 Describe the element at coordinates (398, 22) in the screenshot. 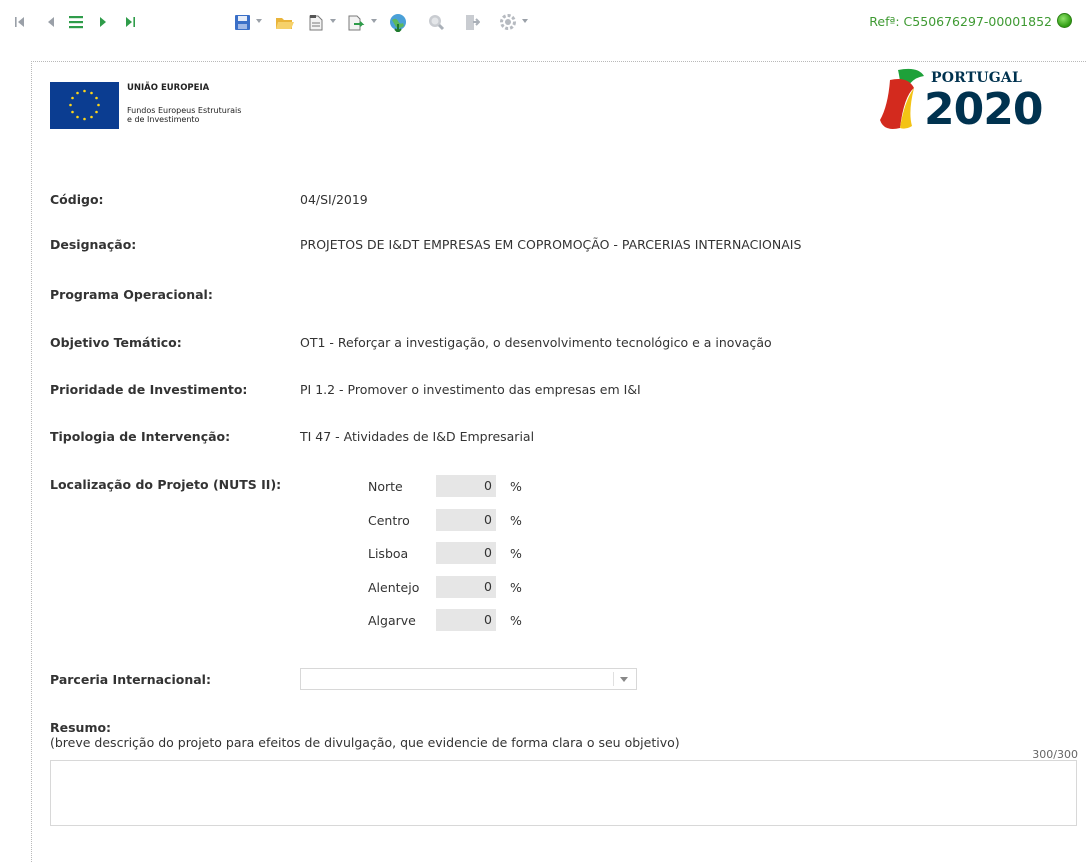

I see `globe-submit-icon` at that location.